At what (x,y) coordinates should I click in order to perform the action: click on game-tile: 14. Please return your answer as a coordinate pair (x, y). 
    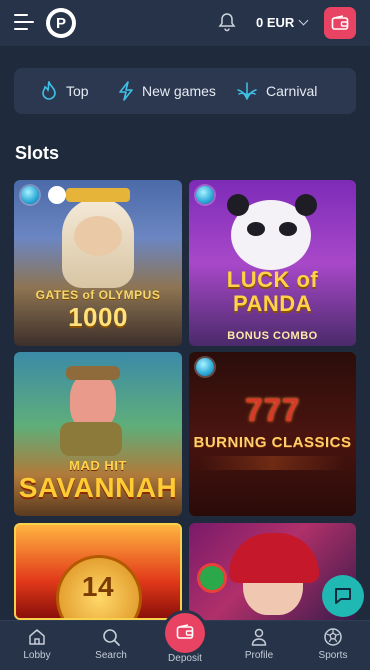
    Looking at the image, I should click on (98, 571).